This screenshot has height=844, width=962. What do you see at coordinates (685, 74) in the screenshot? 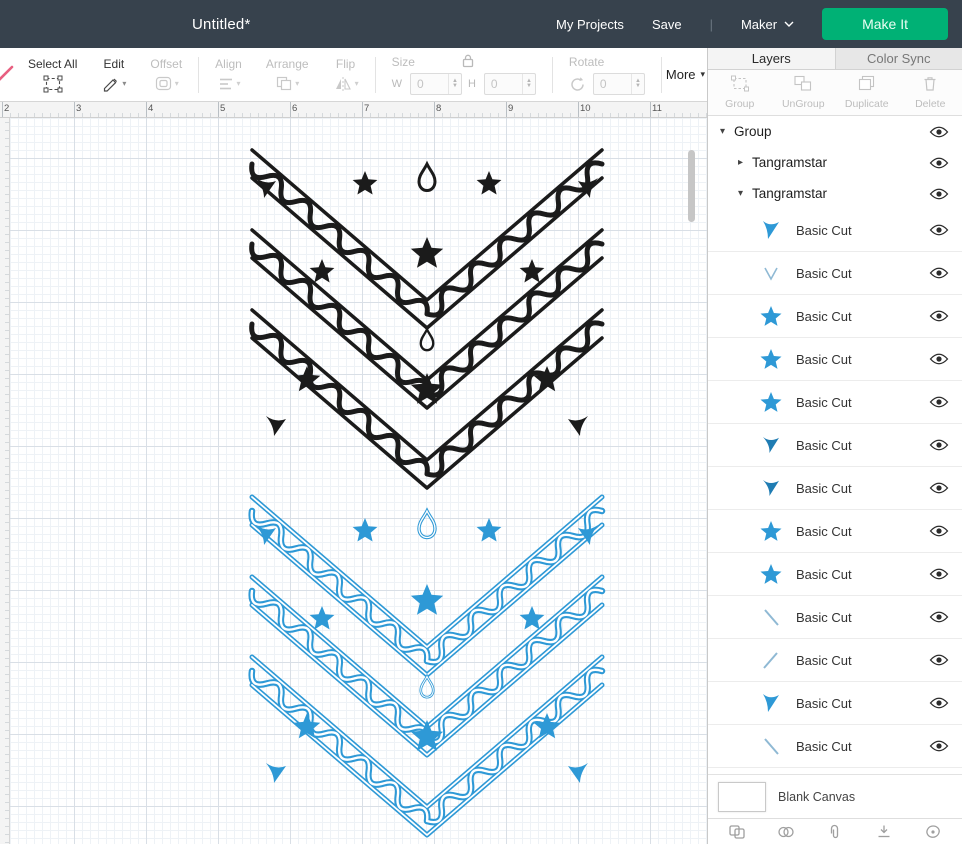
I see `more-button: More ▾` at bounding box center [685, 74].